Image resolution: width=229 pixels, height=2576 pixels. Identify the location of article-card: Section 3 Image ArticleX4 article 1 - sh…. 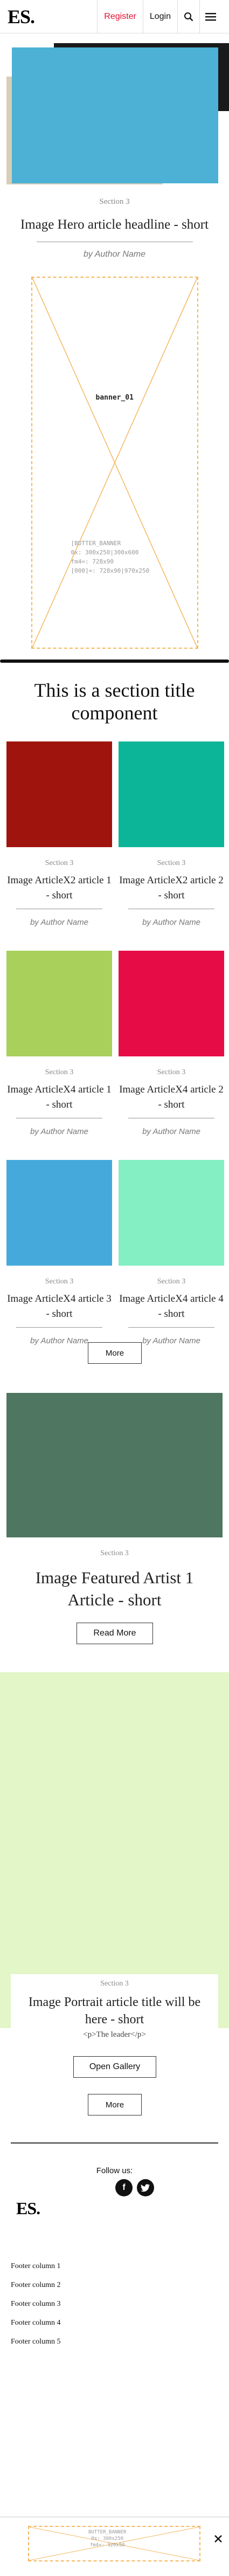
(59, 1043).